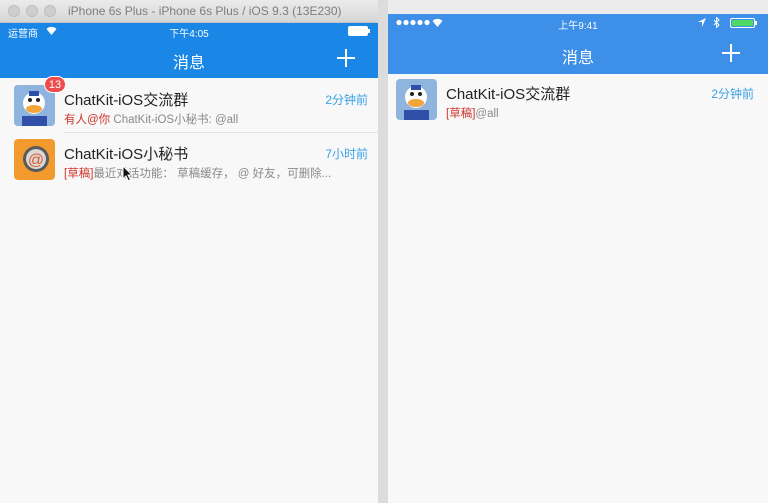  Describe the element at coordinates (32, 11) in the screenshot. I see `minimize-window-button` at that location.